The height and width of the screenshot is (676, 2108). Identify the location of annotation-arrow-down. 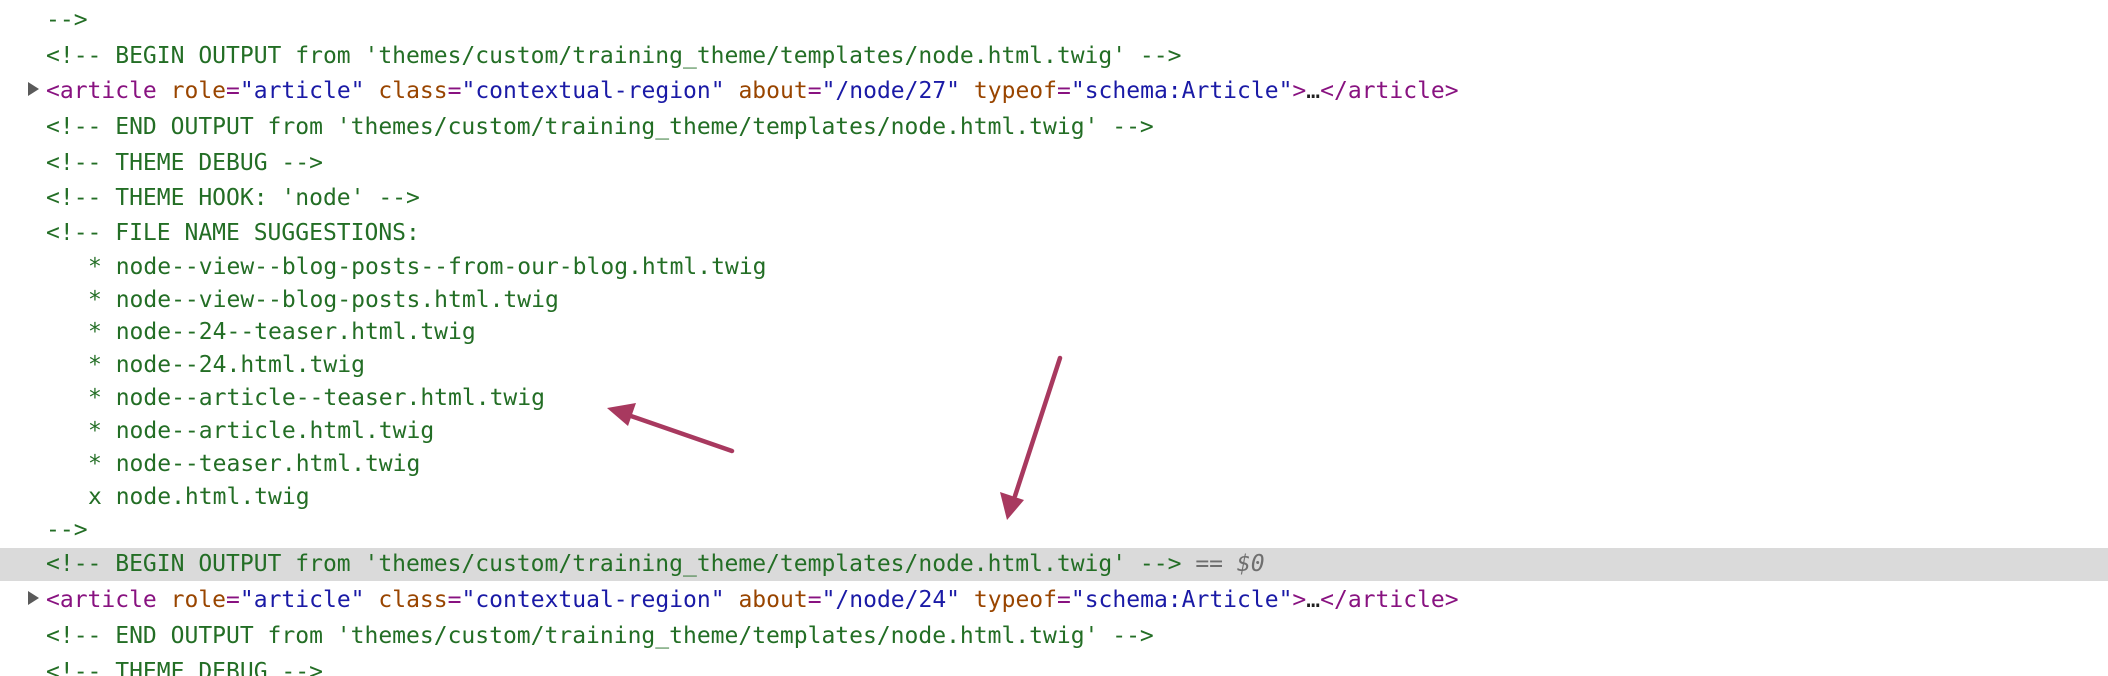
(1031, 437).